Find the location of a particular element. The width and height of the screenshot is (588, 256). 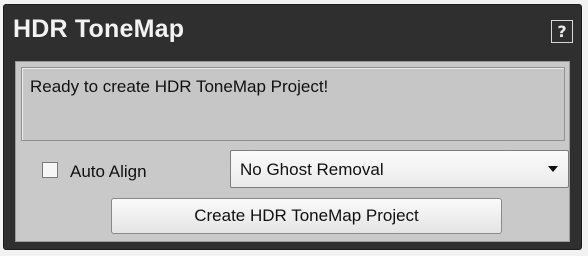

create-project-button: Create HDR ToneMap Project is located at coordinates (306, 216).